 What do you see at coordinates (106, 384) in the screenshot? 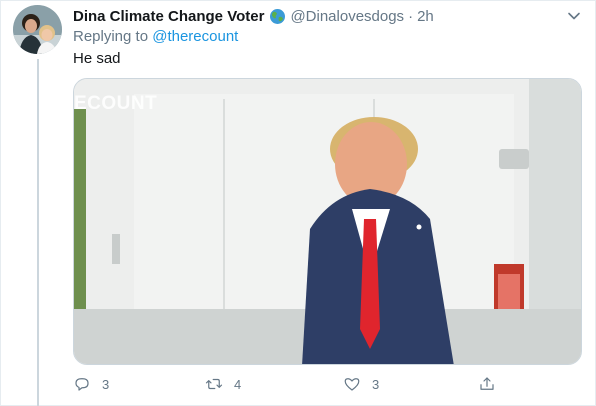
I see `reply-count: 3` at bounding box center [106, 384].